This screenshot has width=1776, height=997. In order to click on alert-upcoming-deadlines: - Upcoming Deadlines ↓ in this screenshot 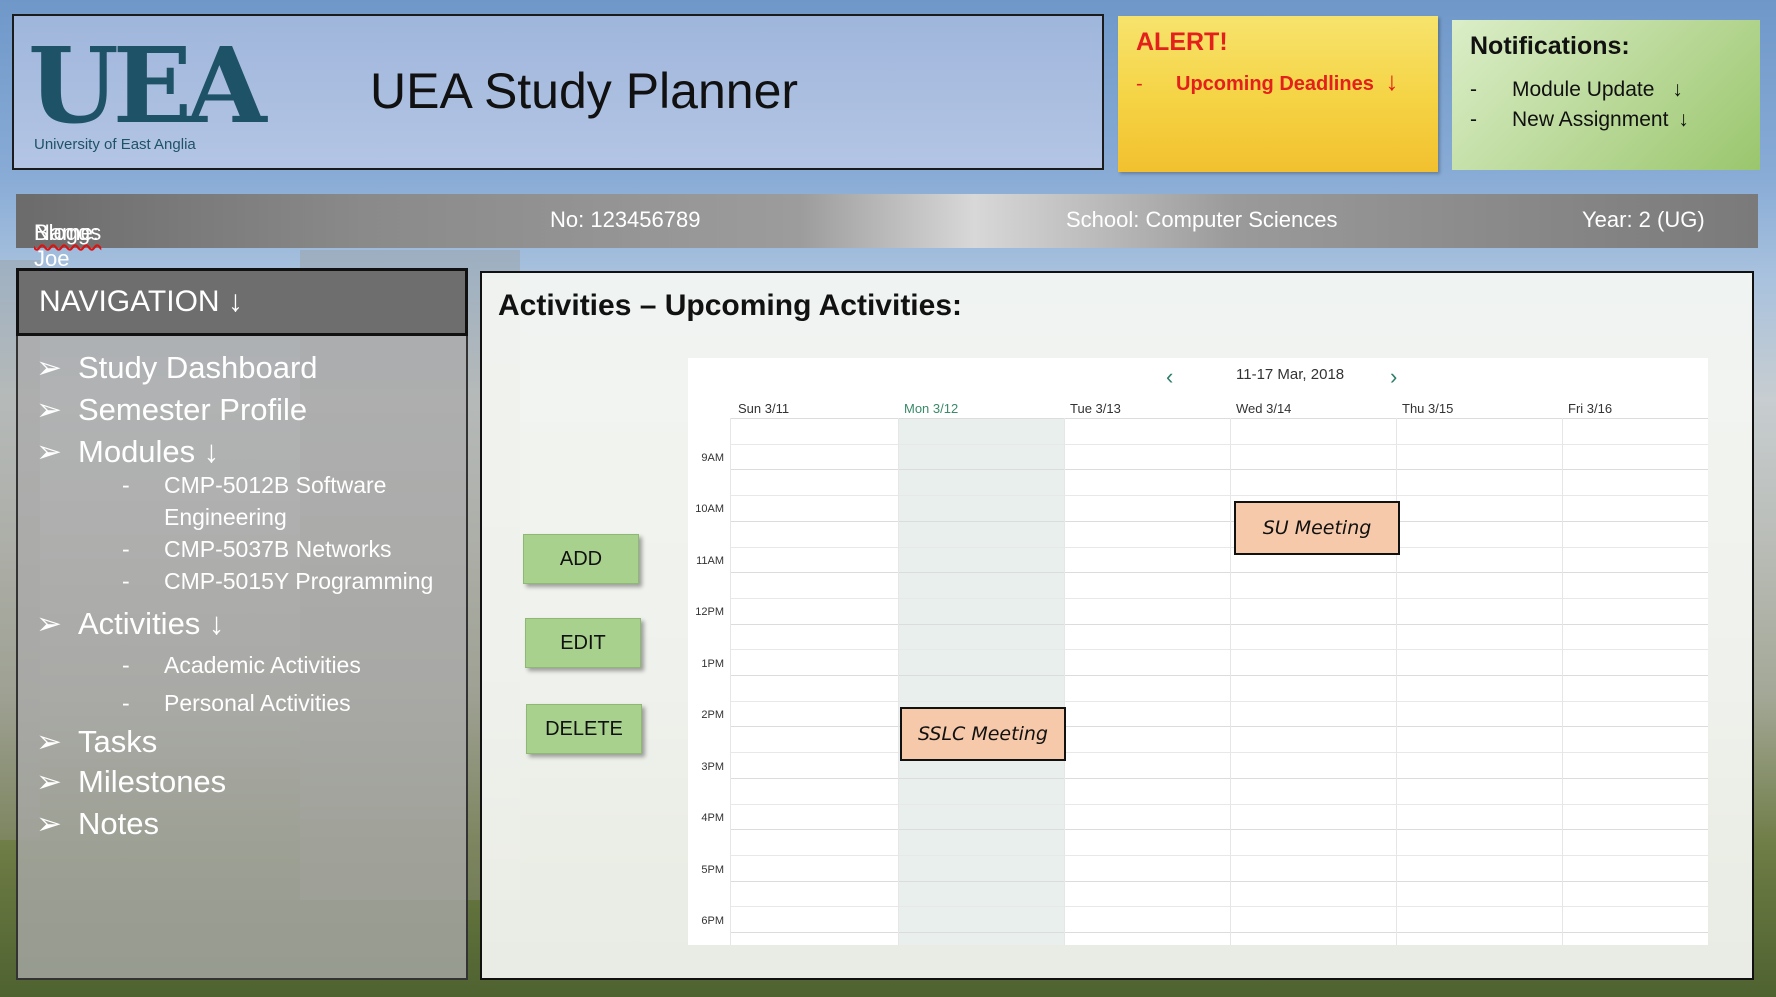, I will do `click(1267, 81)`.